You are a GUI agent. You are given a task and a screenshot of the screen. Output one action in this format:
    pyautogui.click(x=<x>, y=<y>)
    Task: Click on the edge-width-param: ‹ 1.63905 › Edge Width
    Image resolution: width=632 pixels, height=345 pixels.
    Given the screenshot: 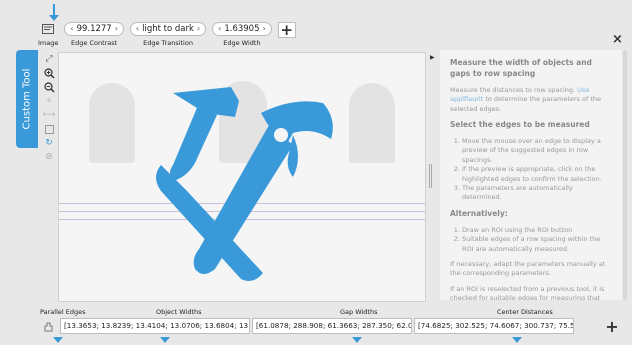 What is the action you would take?
    pyautogui.click(x=242, y=34)
    